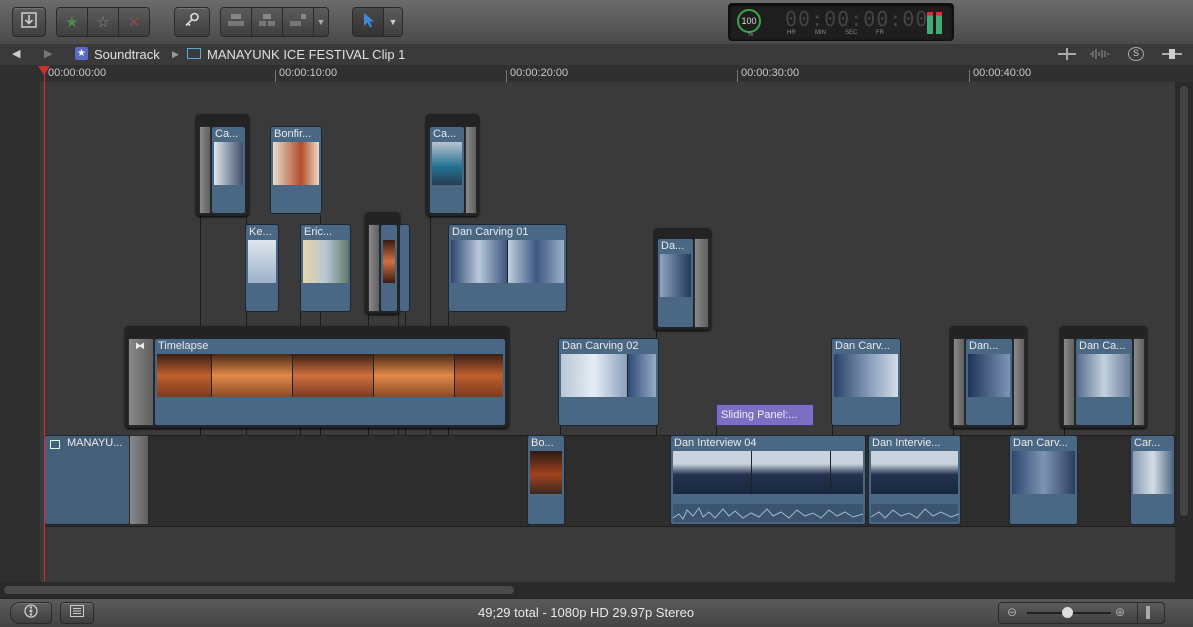  I want to click on audio-waveform-icon, so click(1100, 55).